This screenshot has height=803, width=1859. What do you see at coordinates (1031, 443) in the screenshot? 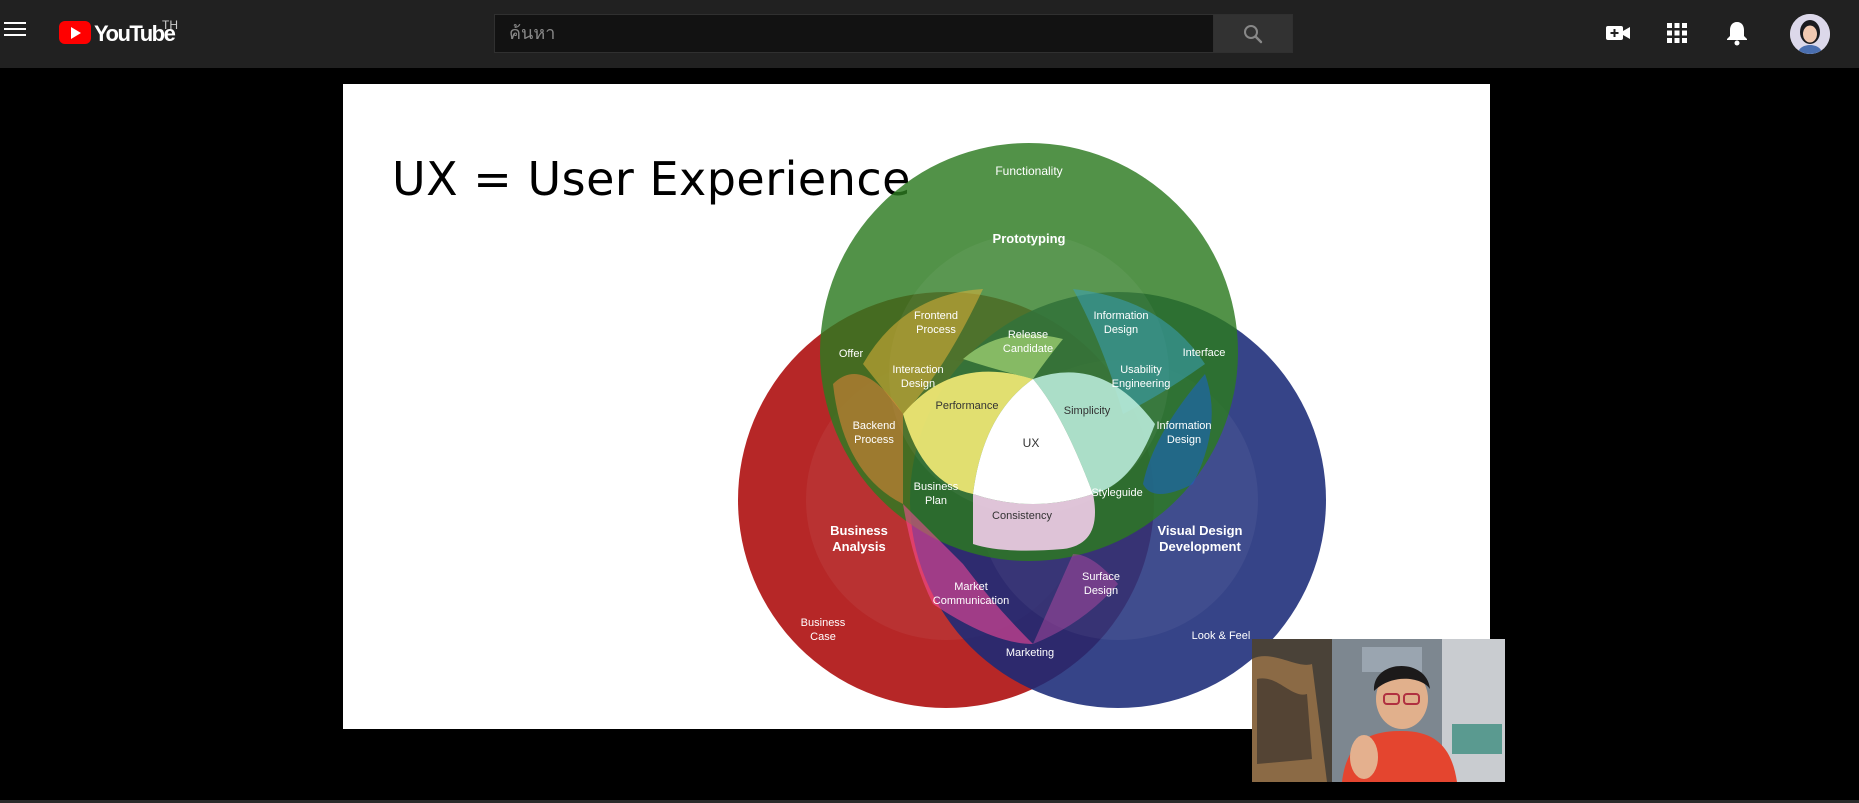
I see `label-ux: UX` at bounding box center [1031, 443].